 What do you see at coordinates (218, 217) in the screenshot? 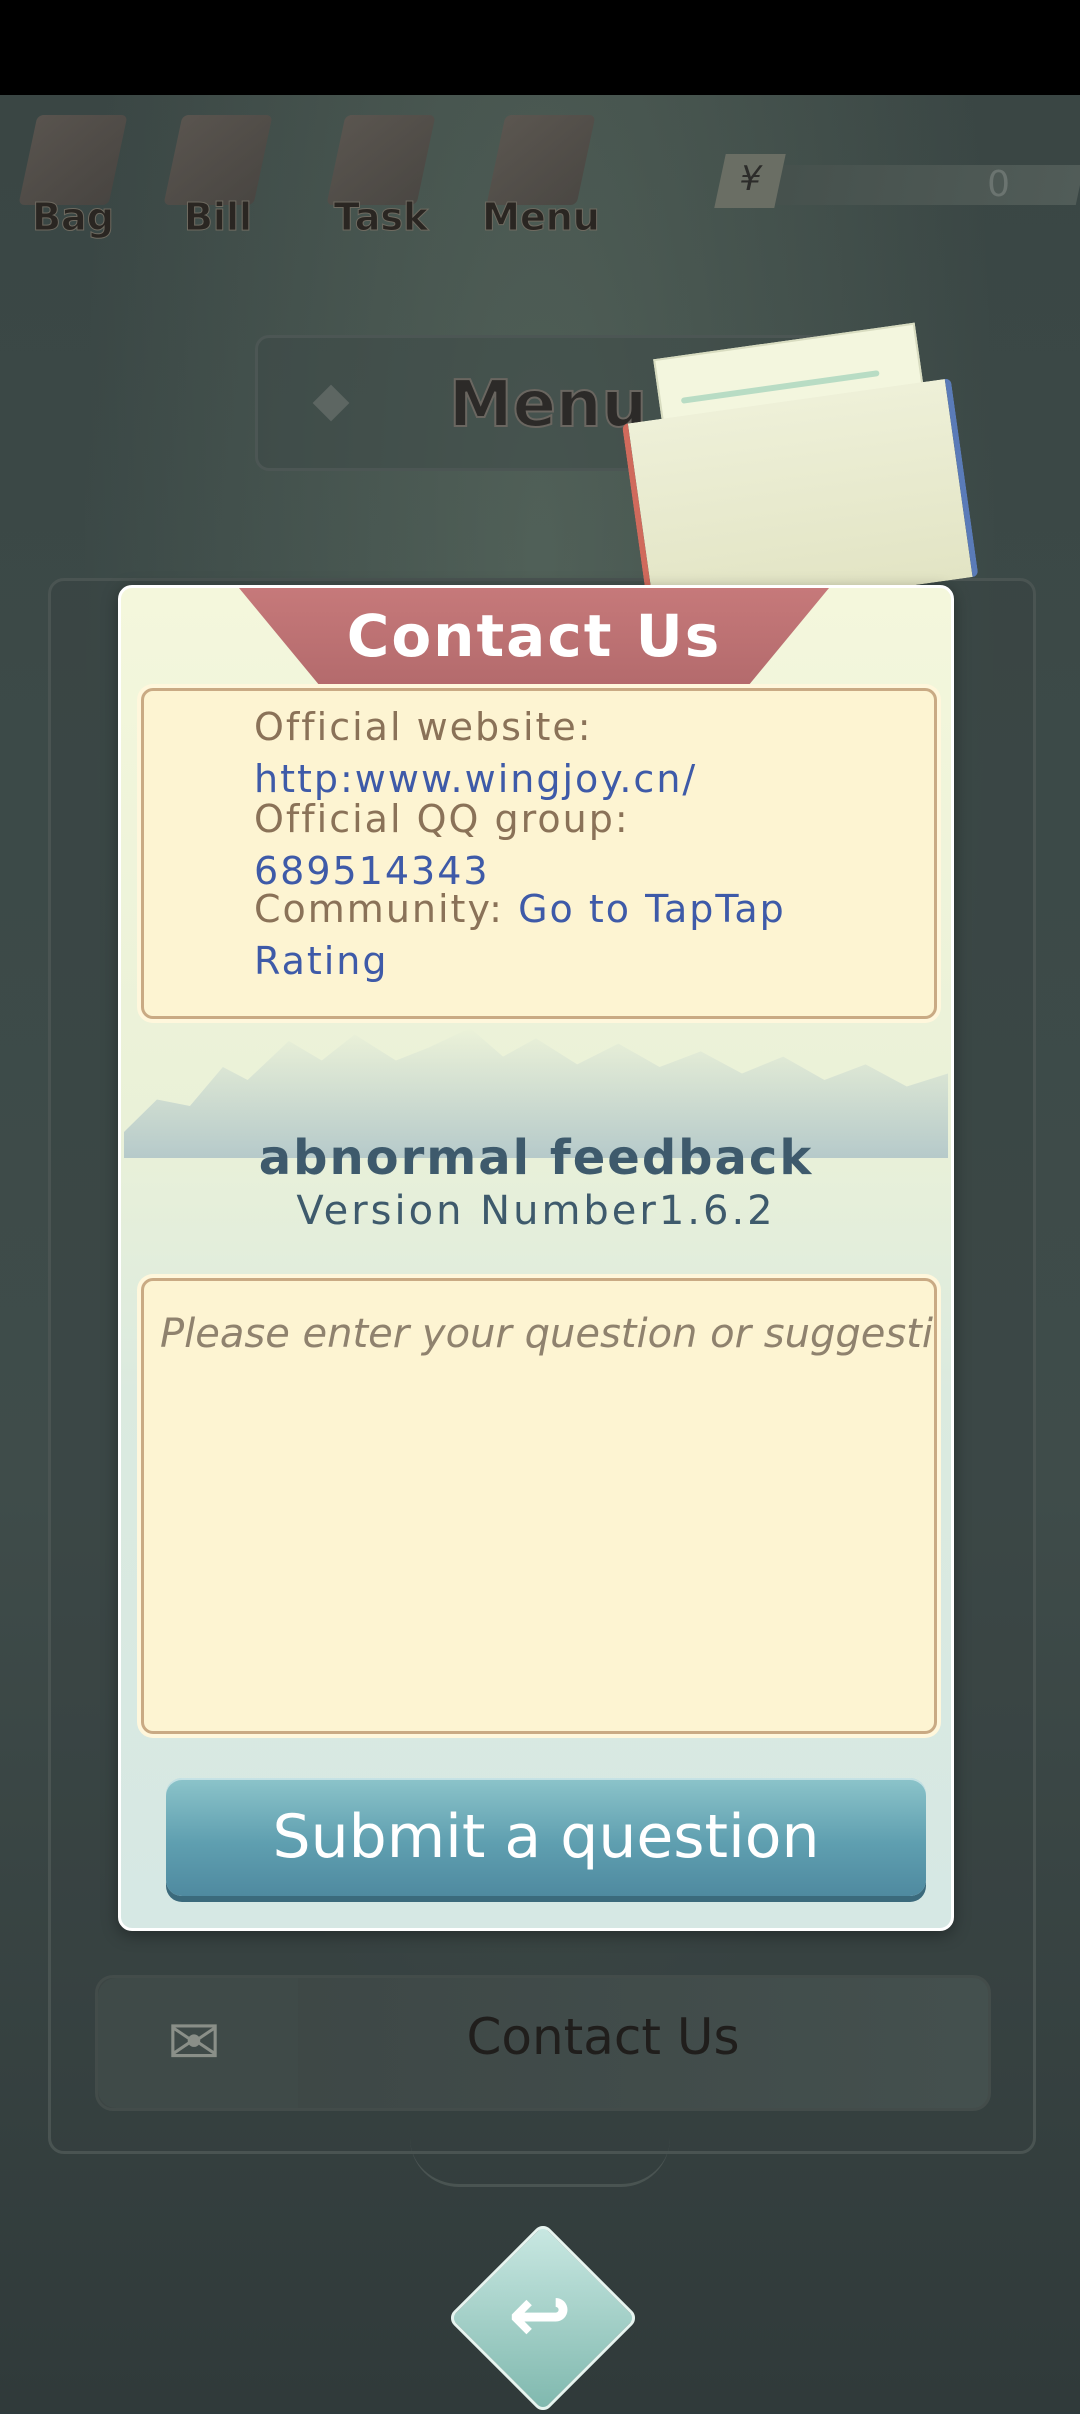
I see `nav-bill-label: Bill` at bounding box center [218, 217].